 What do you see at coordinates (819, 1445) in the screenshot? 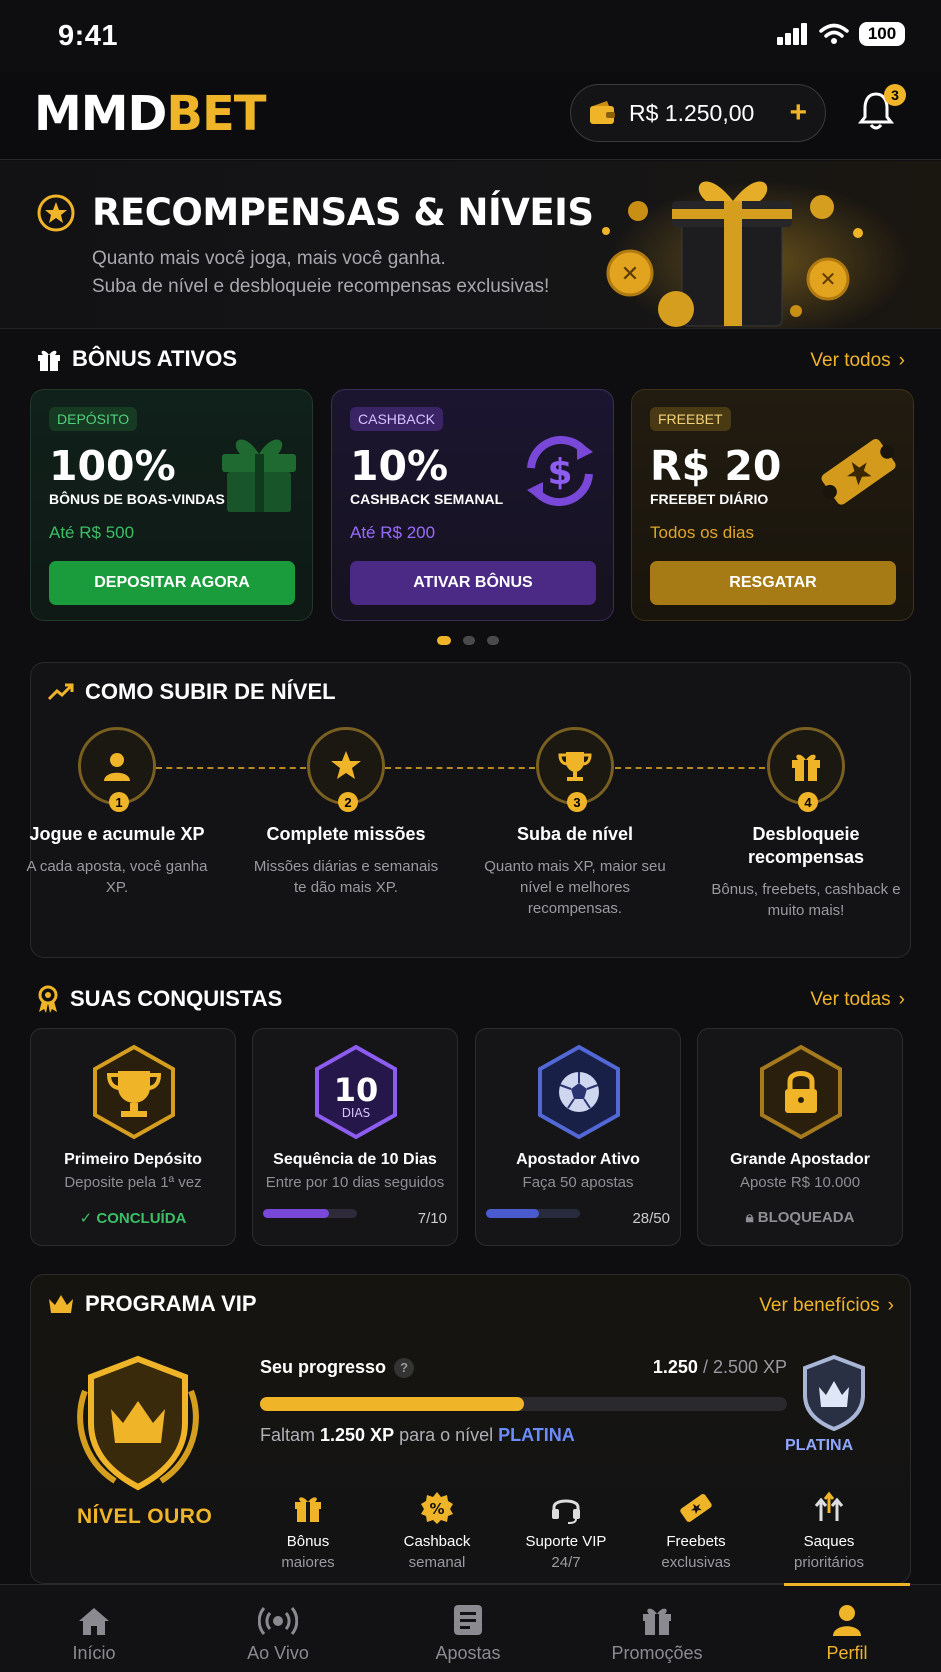
I see `next-level-label: PLATINA` at bounding box center [819, 1445].